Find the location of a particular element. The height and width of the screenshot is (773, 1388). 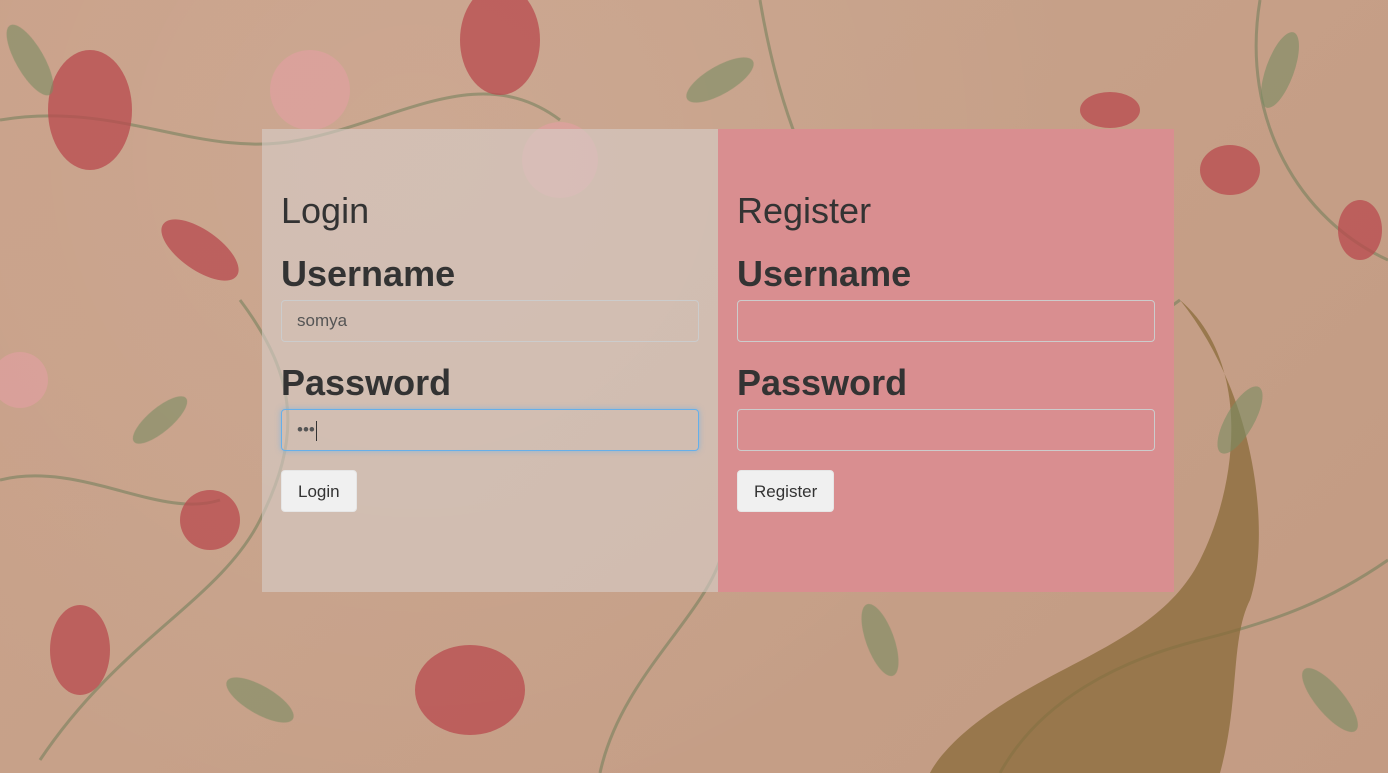

login-button: Login is located at coordinates (319, 491).